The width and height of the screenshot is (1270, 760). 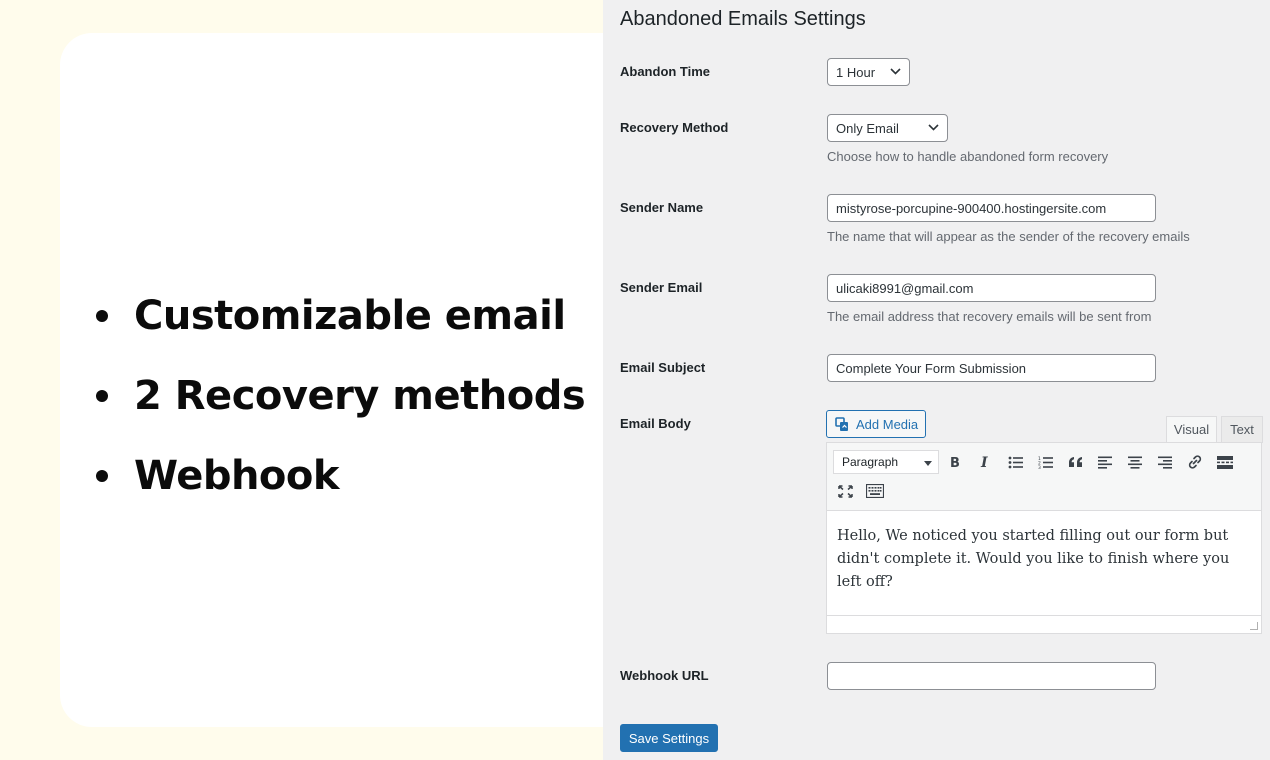 I want to click on editor-toolbar: Paragraph B I 123, so click(x=1044, y=477).